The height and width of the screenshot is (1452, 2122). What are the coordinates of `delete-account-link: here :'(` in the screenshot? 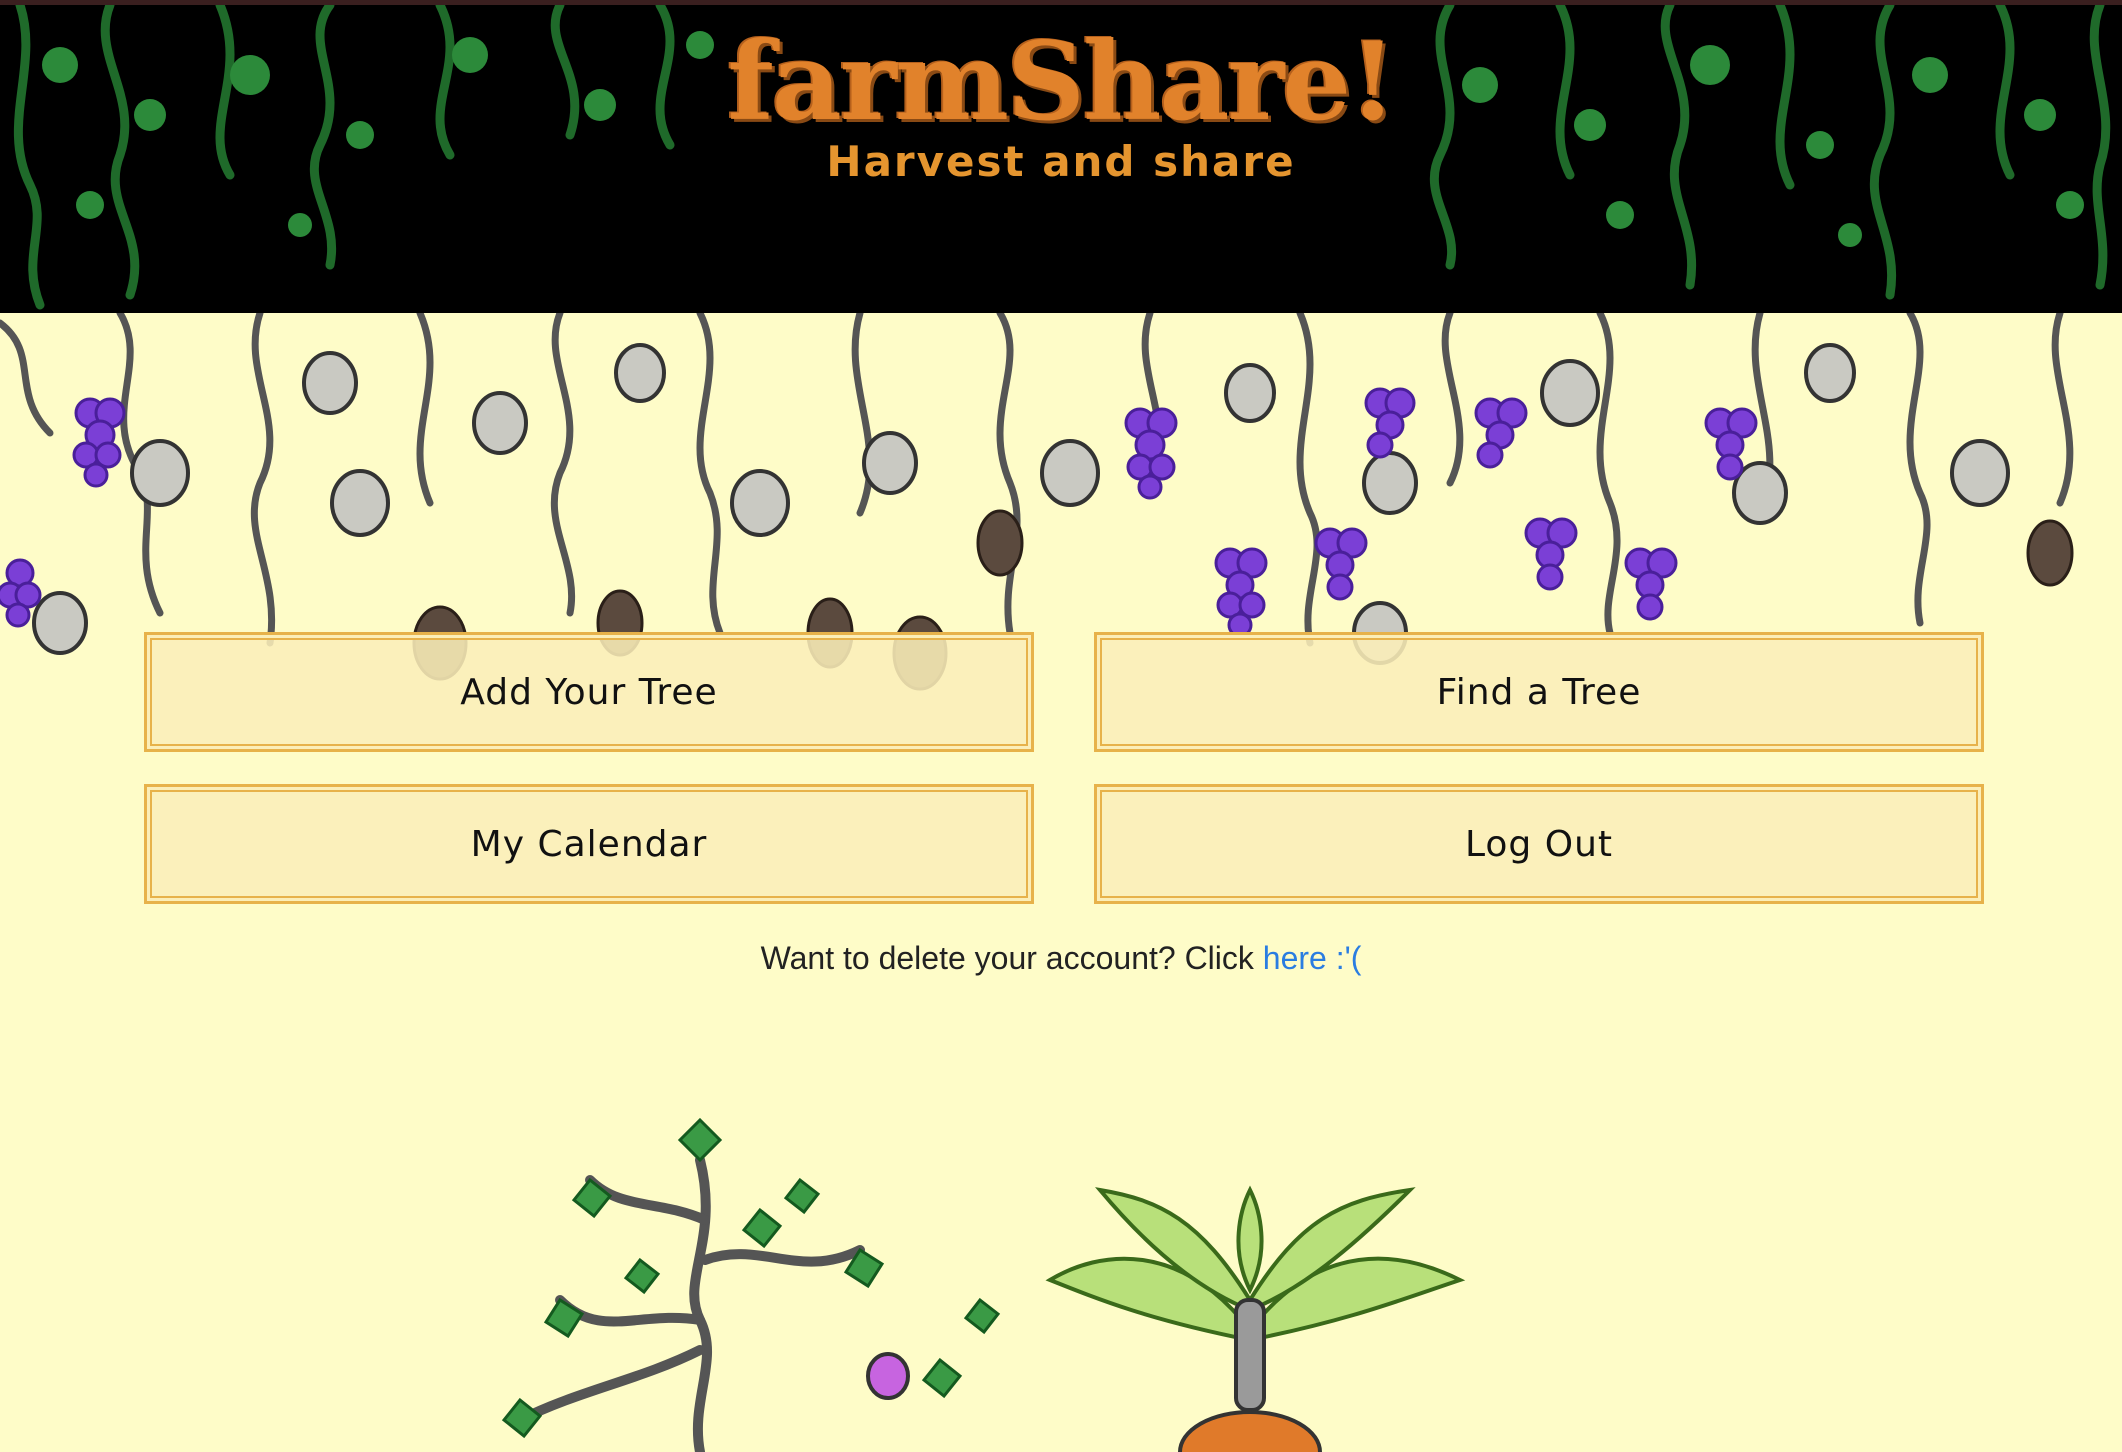 It's located at (1312, 958).